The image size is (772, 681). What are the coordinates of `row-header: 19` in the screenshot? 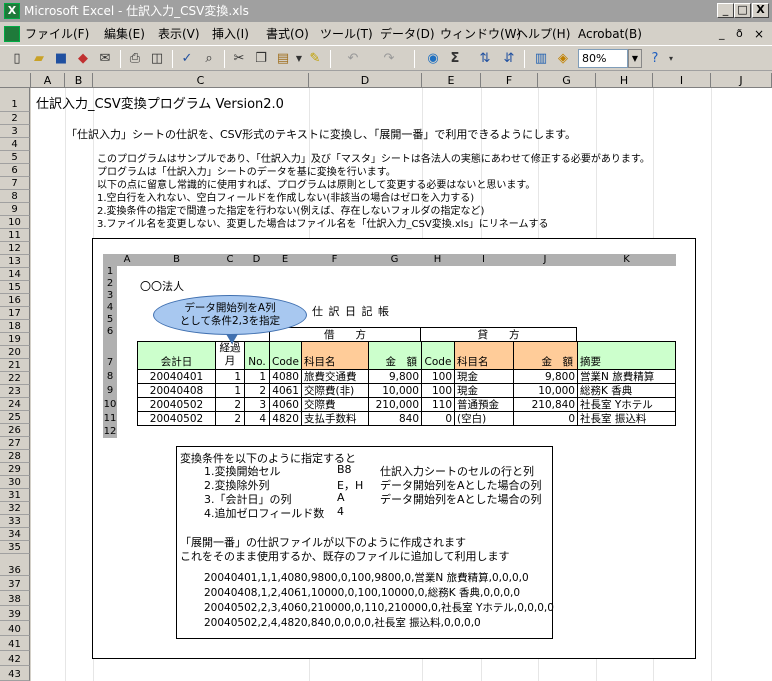 It's located at (15, 339).